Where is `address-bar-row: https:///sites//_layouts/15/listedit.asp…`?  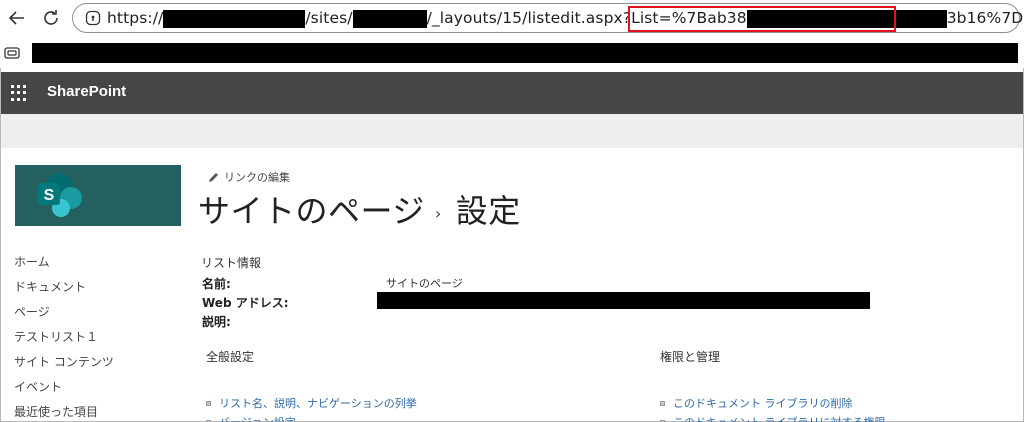
address-bar-row: https:///sites//_layouts/15/listedit.asp… is located at coordinates (512, 19).